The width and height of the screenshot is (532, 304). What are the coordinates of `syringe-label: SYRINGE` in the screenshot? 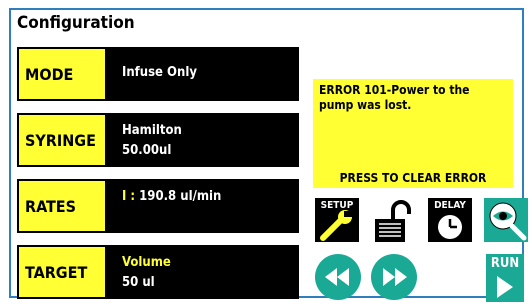 It's located at (62, 140).